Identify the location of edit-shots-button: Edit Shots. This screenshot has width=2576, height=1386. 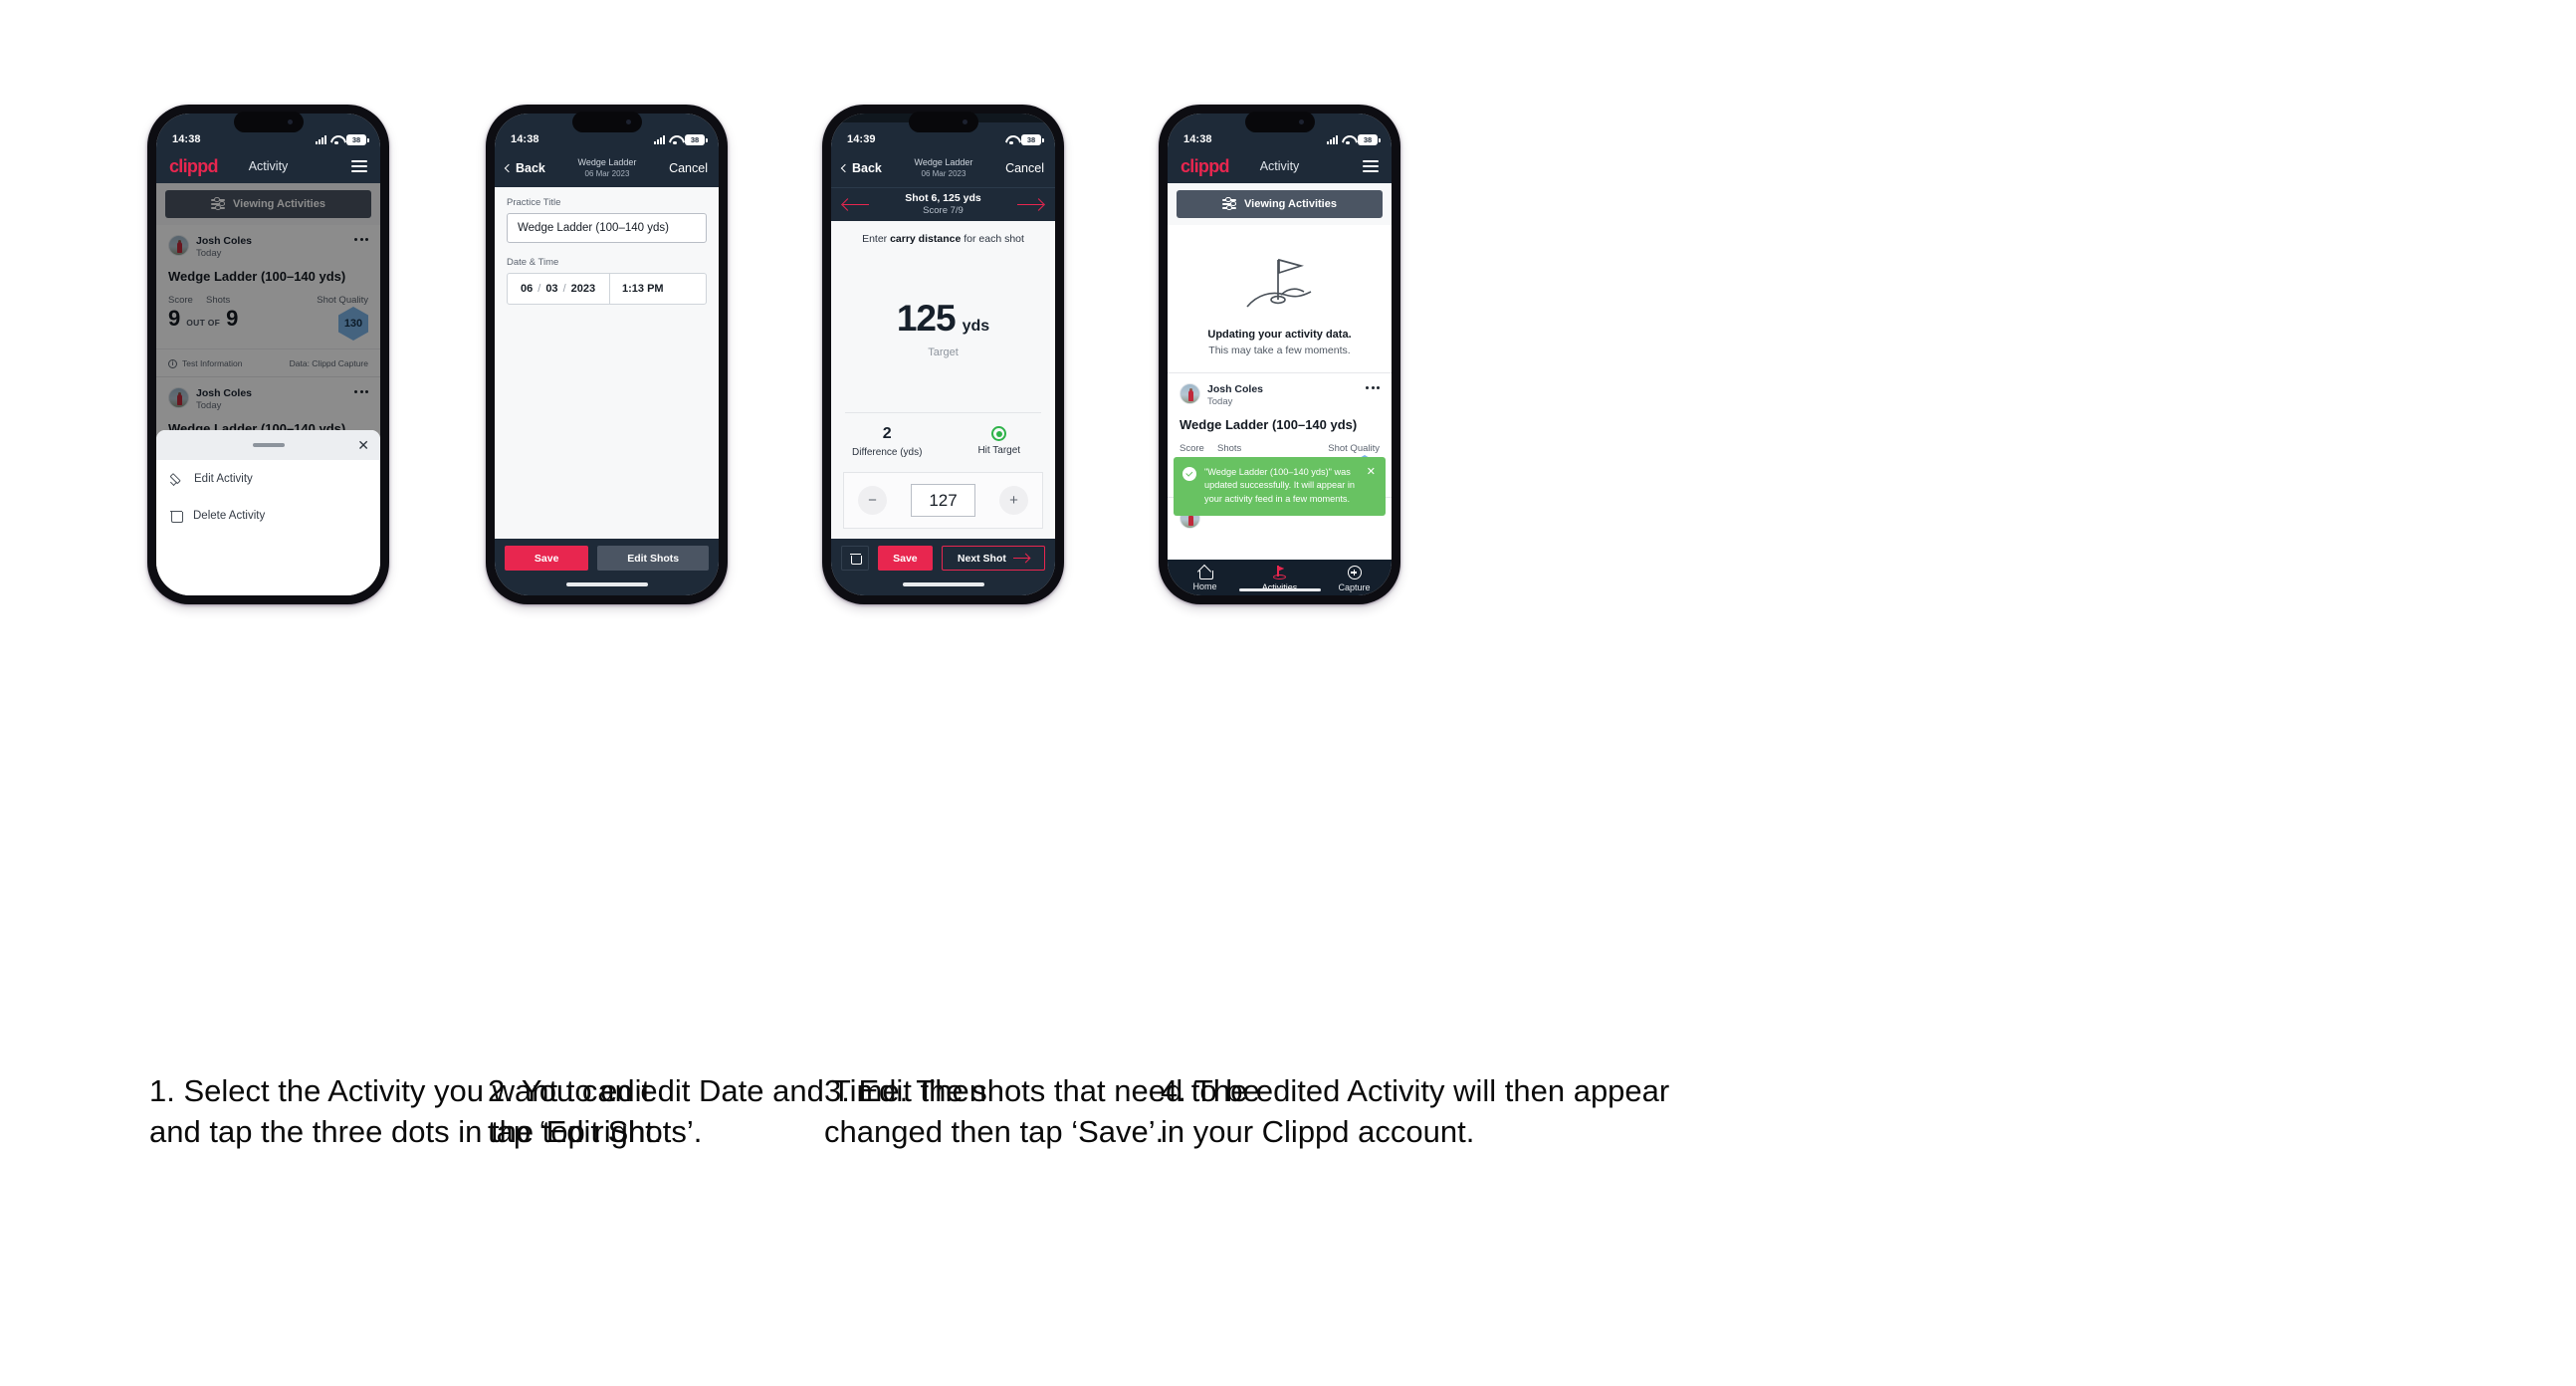
(653, 558).